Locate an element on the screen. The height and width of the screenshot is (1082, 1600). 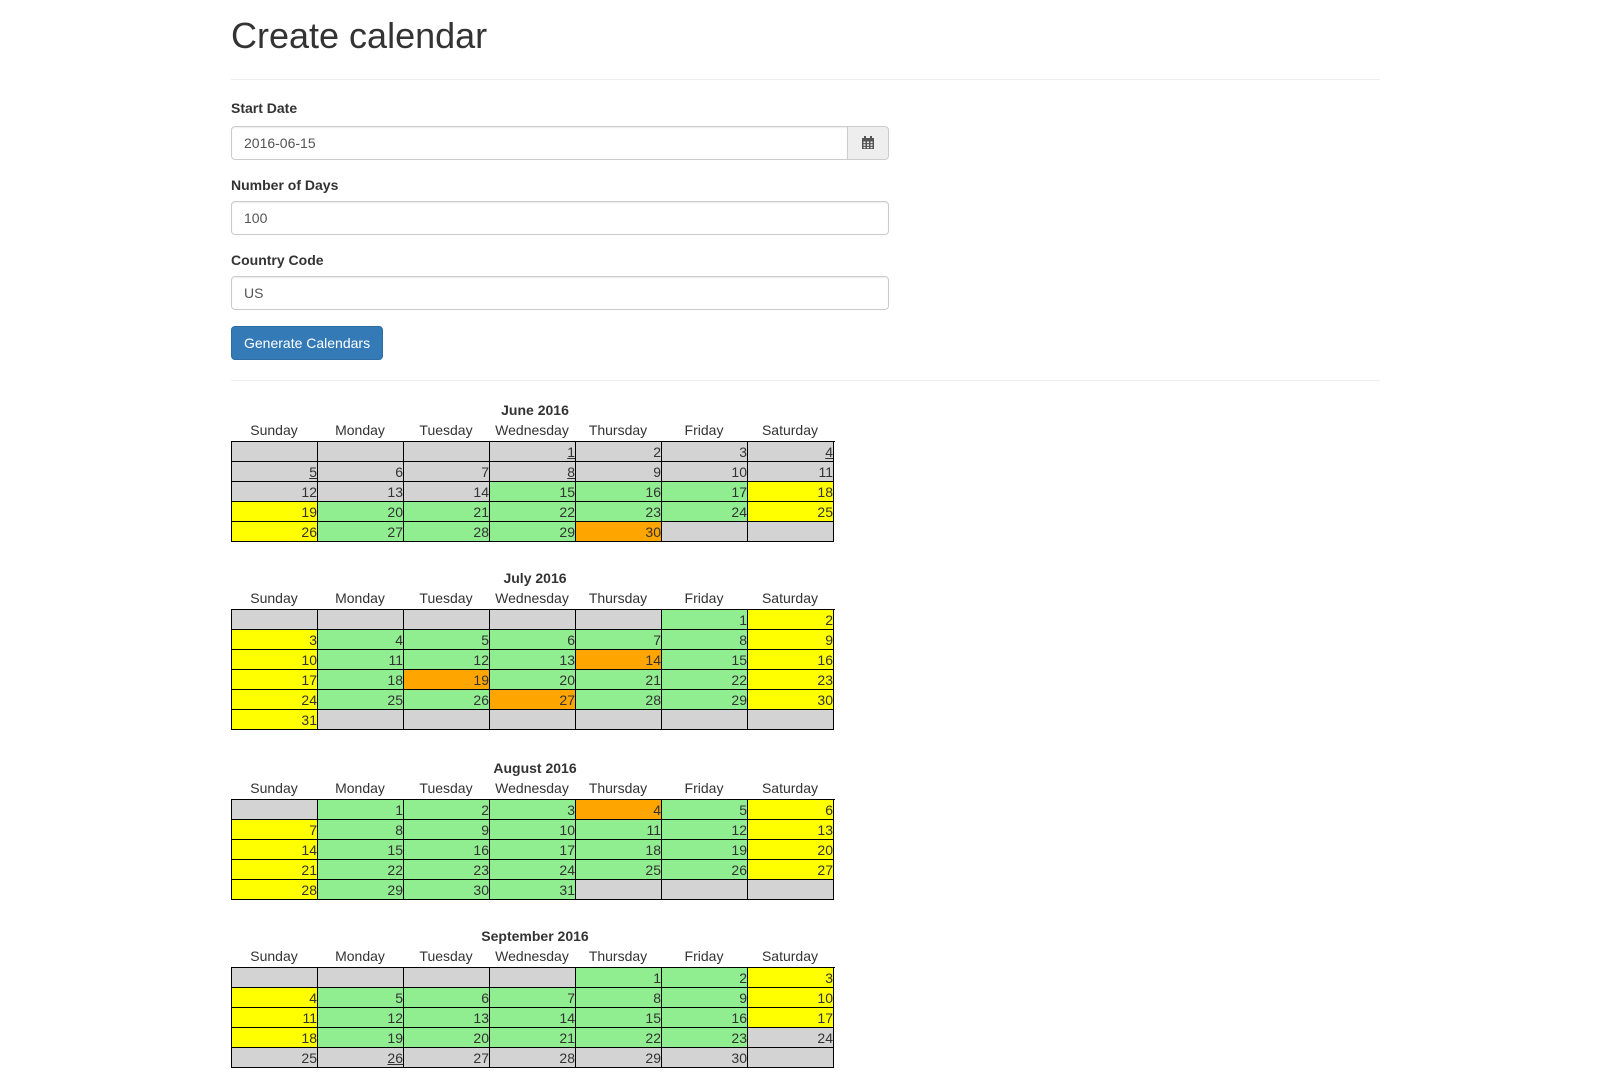
month-title: September 2016 is located at coordinates (535, 936).